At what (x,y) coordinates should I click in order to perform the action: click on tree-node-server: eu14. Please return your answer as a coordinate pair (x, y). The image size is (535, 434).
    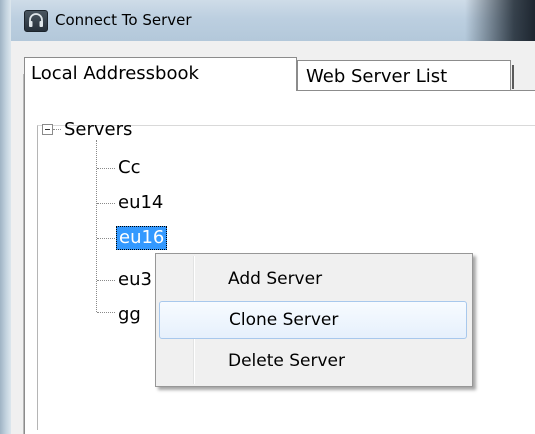
    Looking at the image, I should click on (140, 203).